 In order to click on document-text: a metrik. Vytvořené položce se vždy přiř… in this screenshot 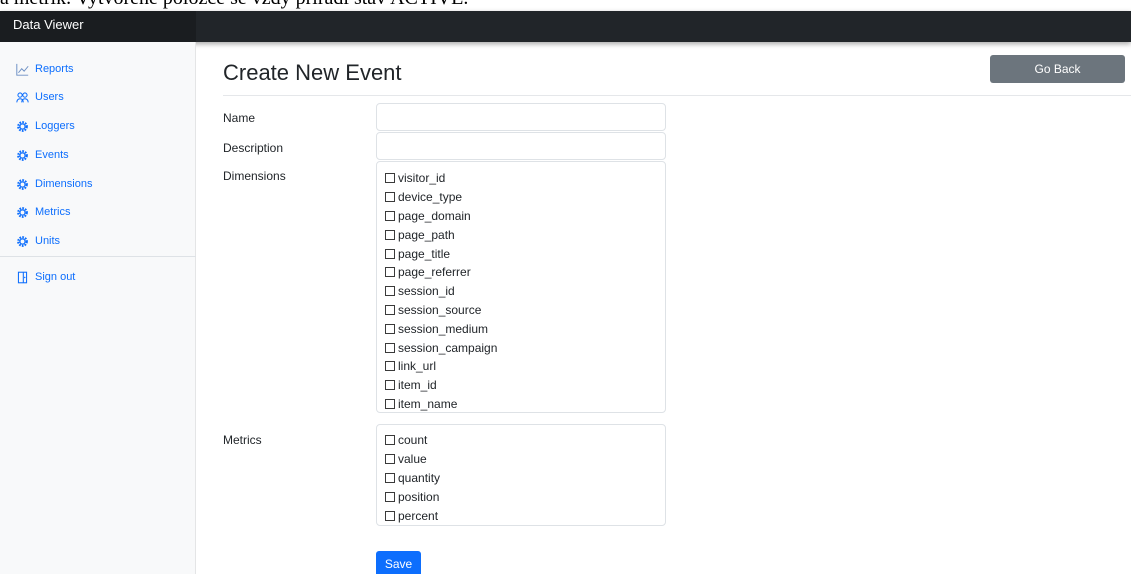, I will do `click(234, 5)`.